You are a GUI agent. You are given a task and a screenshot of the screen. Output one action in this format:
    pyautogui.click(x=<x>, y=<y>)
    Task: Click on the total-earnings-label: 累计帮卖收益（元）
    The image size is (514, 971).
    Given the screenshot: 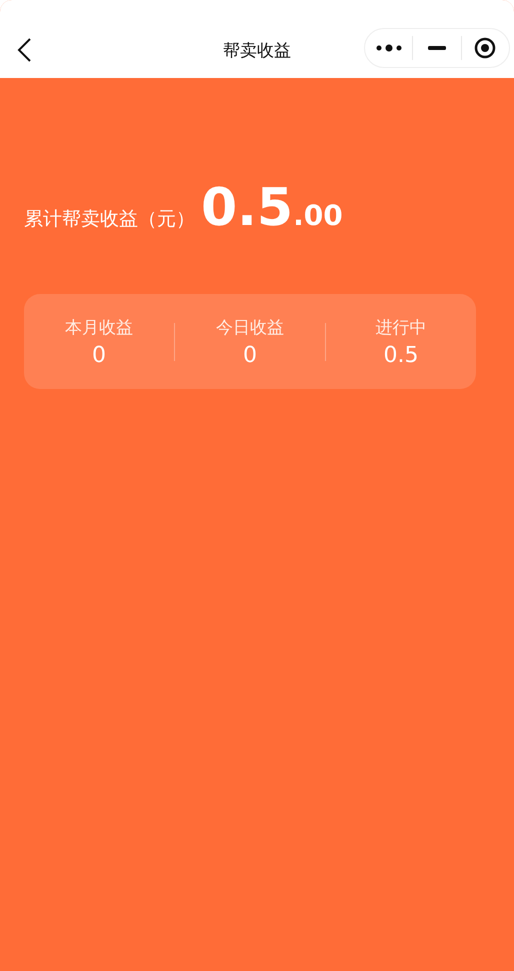 What is the action you would take?
    pyautogui.click(x=109, y=219)
    